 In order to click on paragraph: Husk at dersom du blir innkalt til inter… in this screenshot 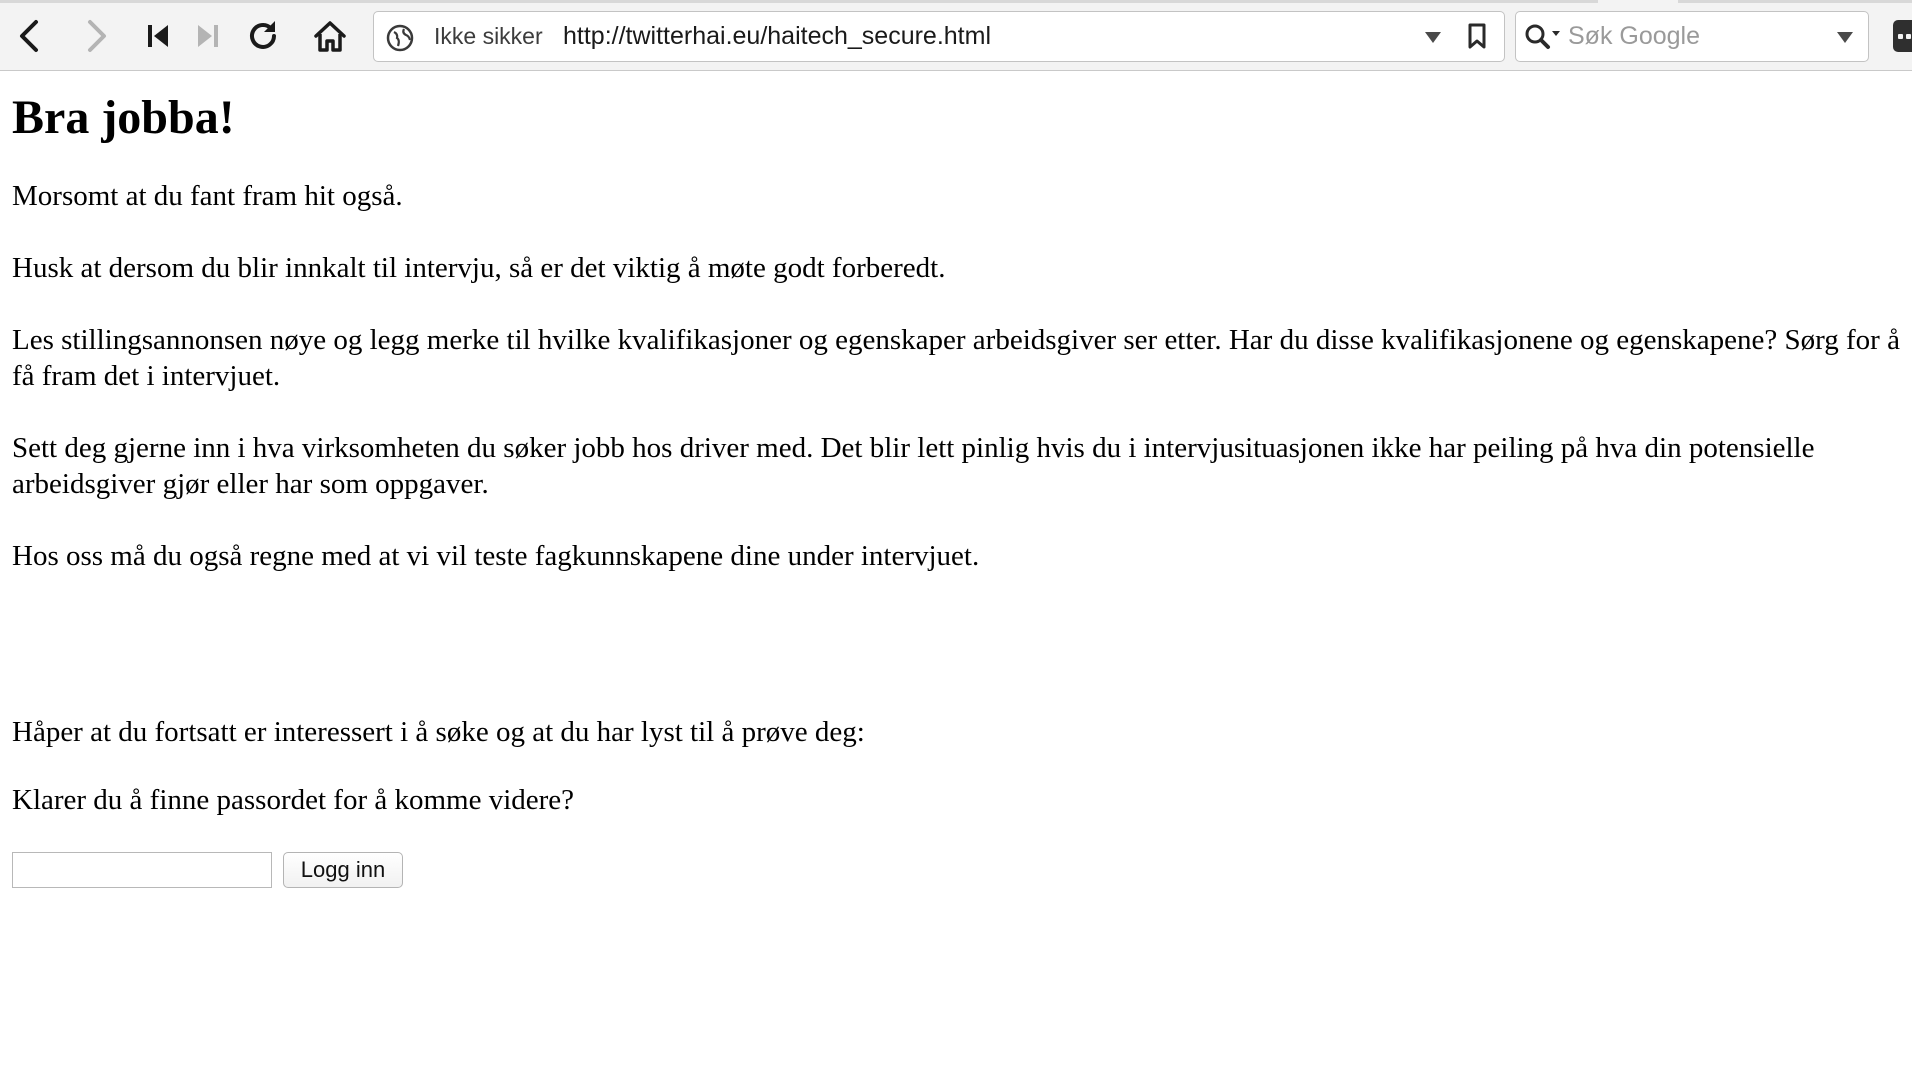, I will do `click(479, 268)`.